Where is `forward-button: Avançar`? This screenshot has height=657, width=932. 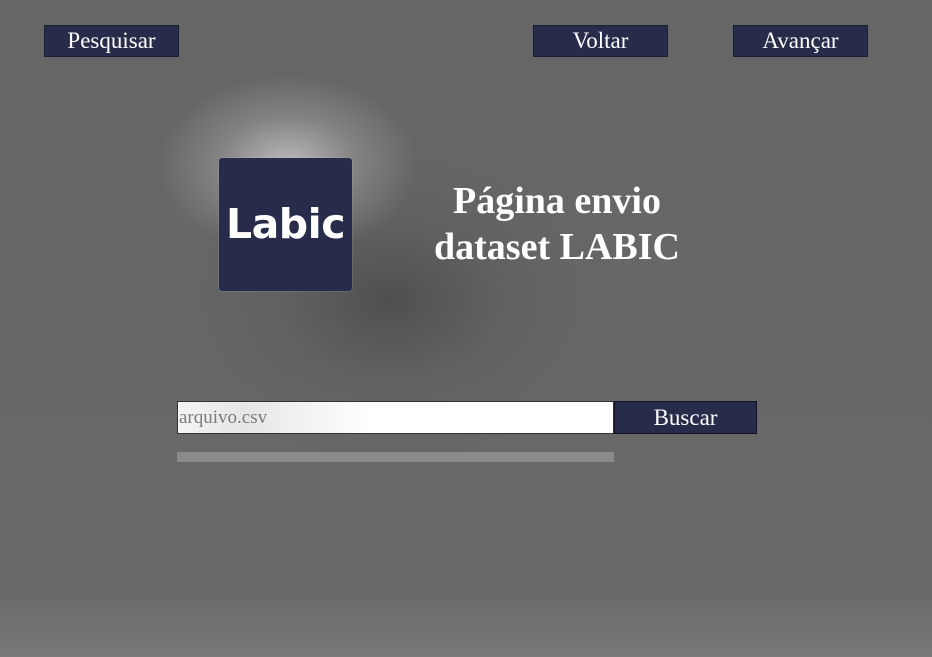
forward-button: Avançar is located at coordinates (800, 41).